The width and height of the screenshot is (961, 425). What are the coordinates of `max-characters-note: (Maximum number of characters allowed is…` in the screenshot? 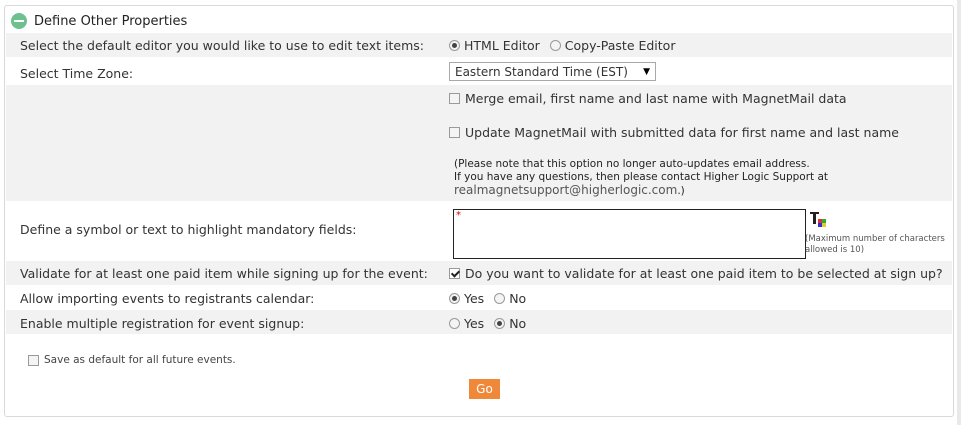 It's located at (875, 244).